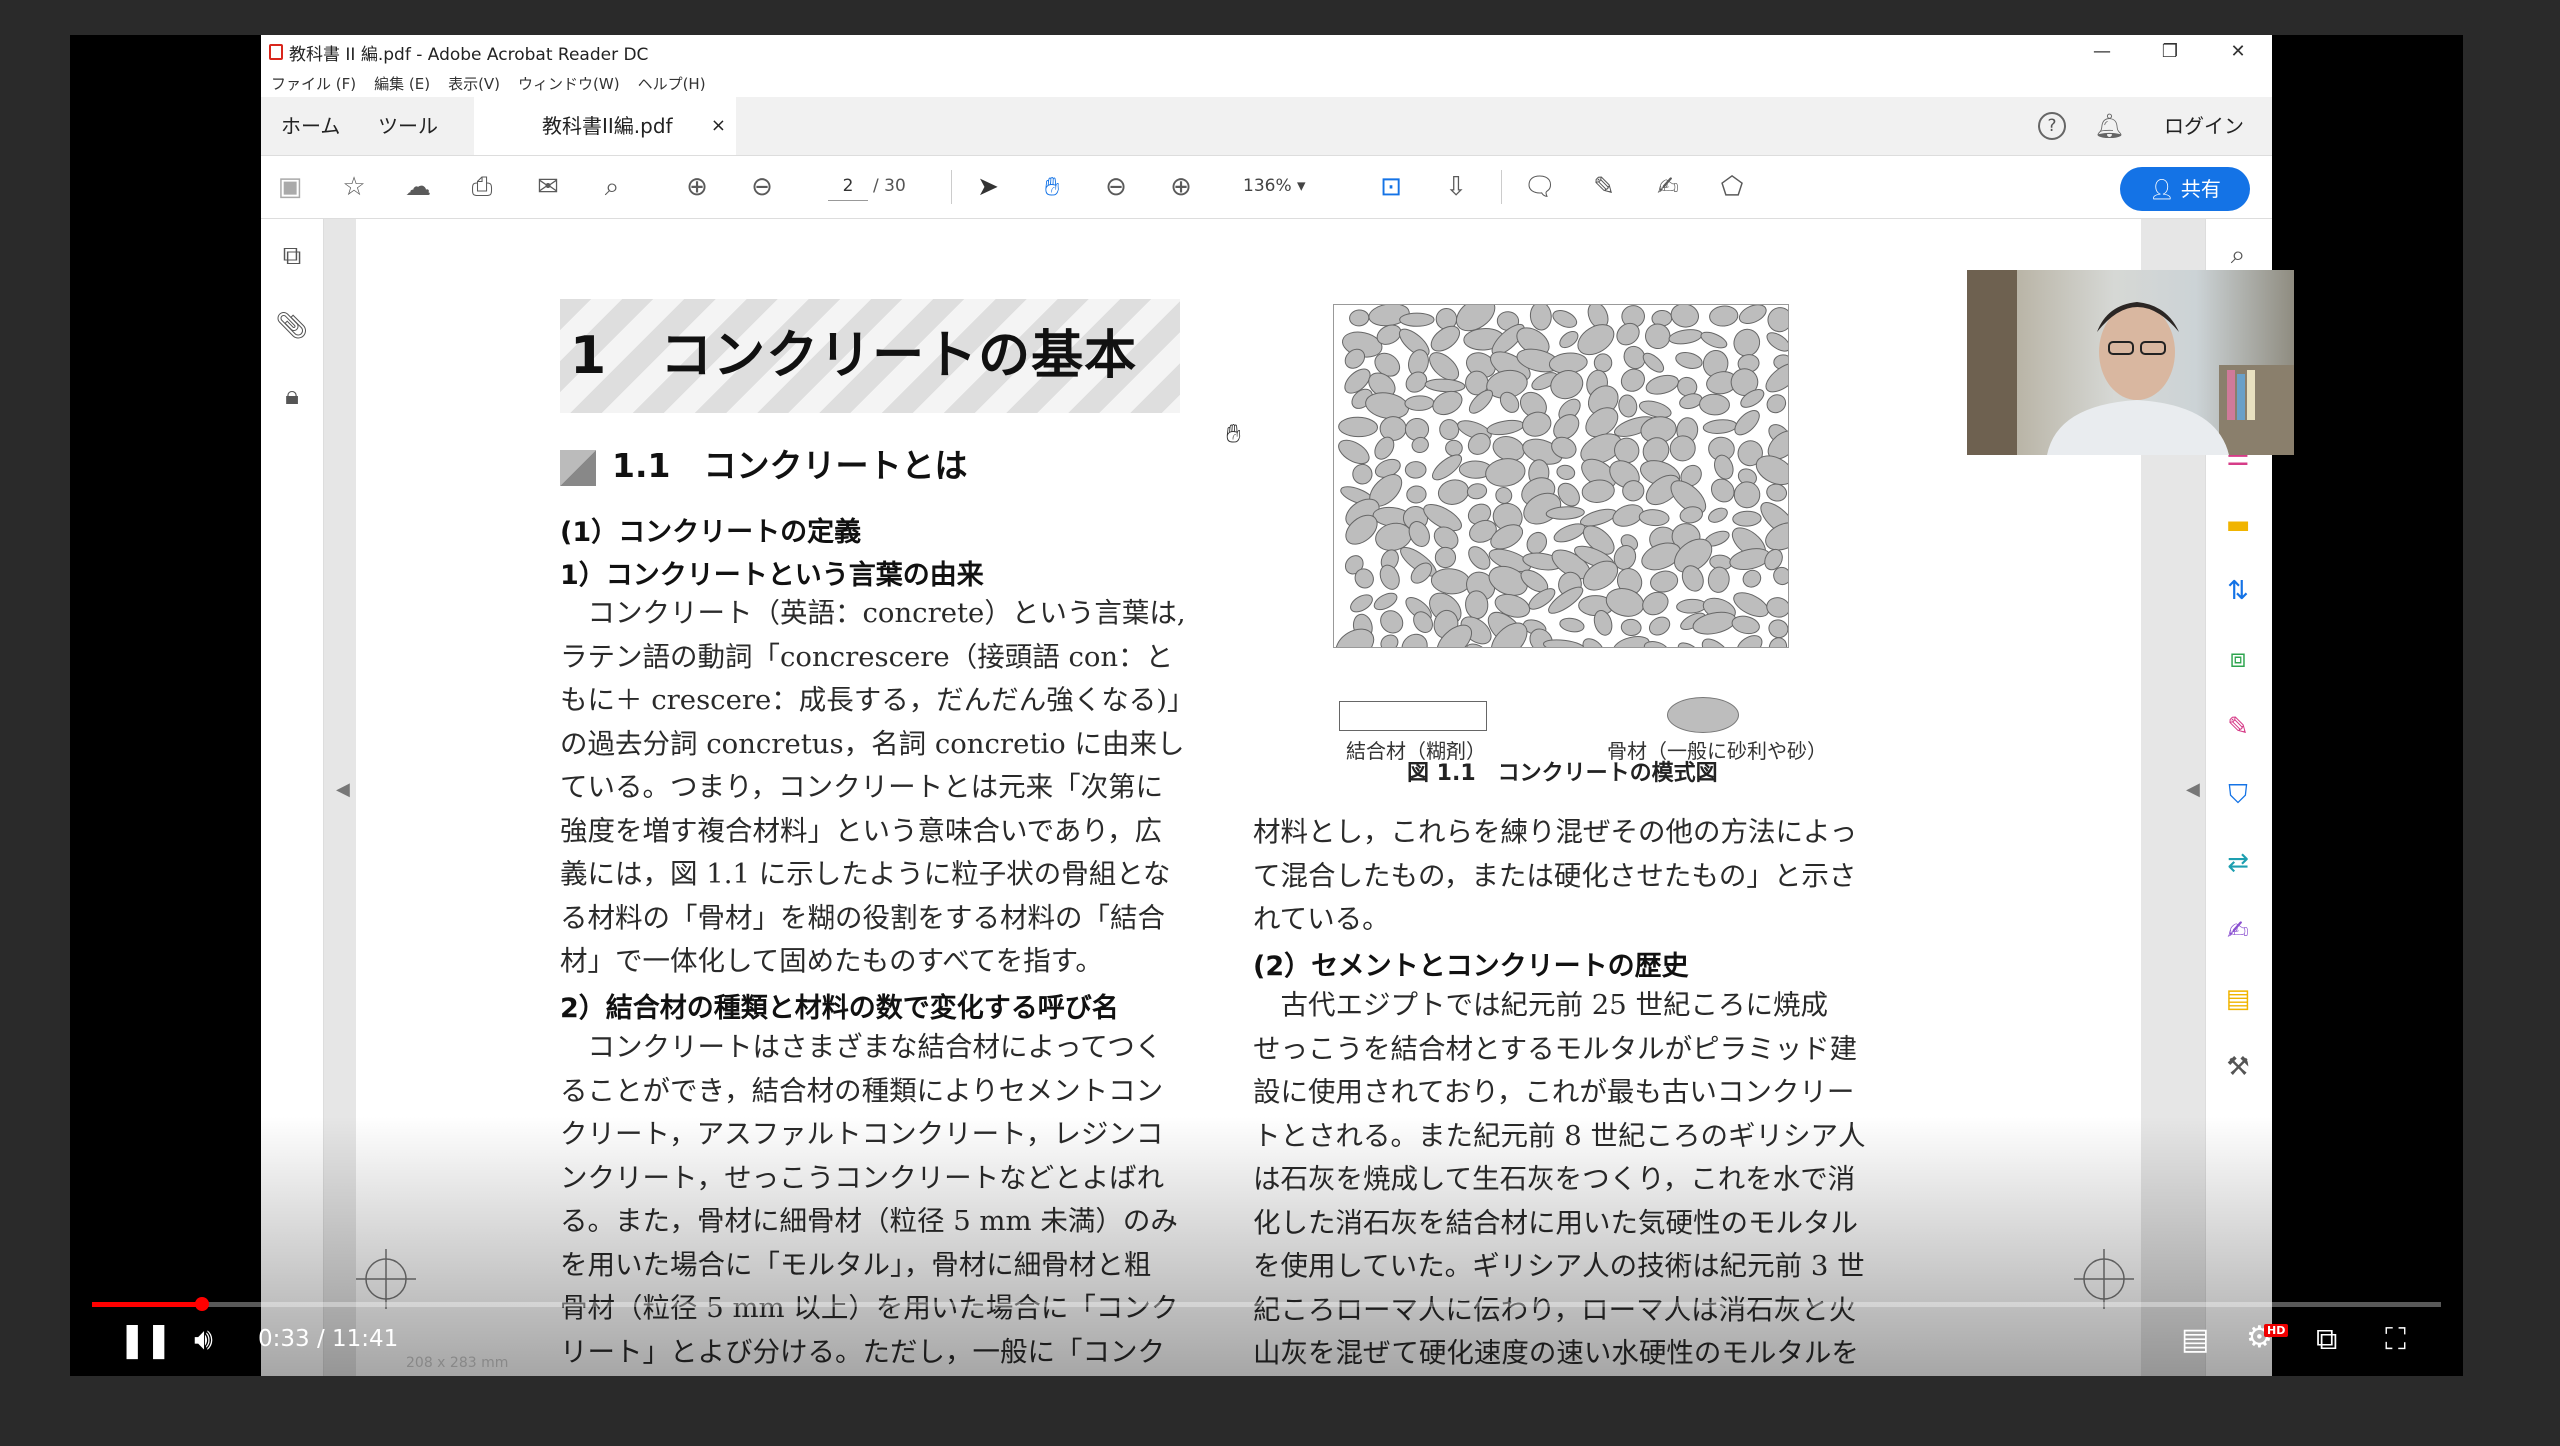 The image size is (2560, 1446). I want to click on login-link: ログイン, so click(2204, 126).